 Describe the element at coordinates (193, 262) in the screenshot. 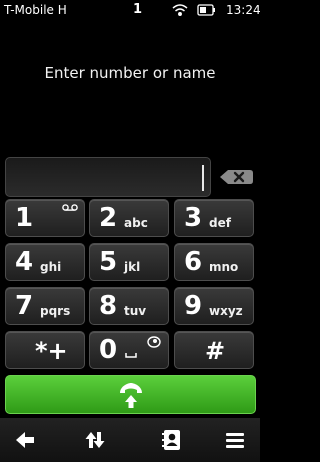

I see `key-digit: 6` at that location.